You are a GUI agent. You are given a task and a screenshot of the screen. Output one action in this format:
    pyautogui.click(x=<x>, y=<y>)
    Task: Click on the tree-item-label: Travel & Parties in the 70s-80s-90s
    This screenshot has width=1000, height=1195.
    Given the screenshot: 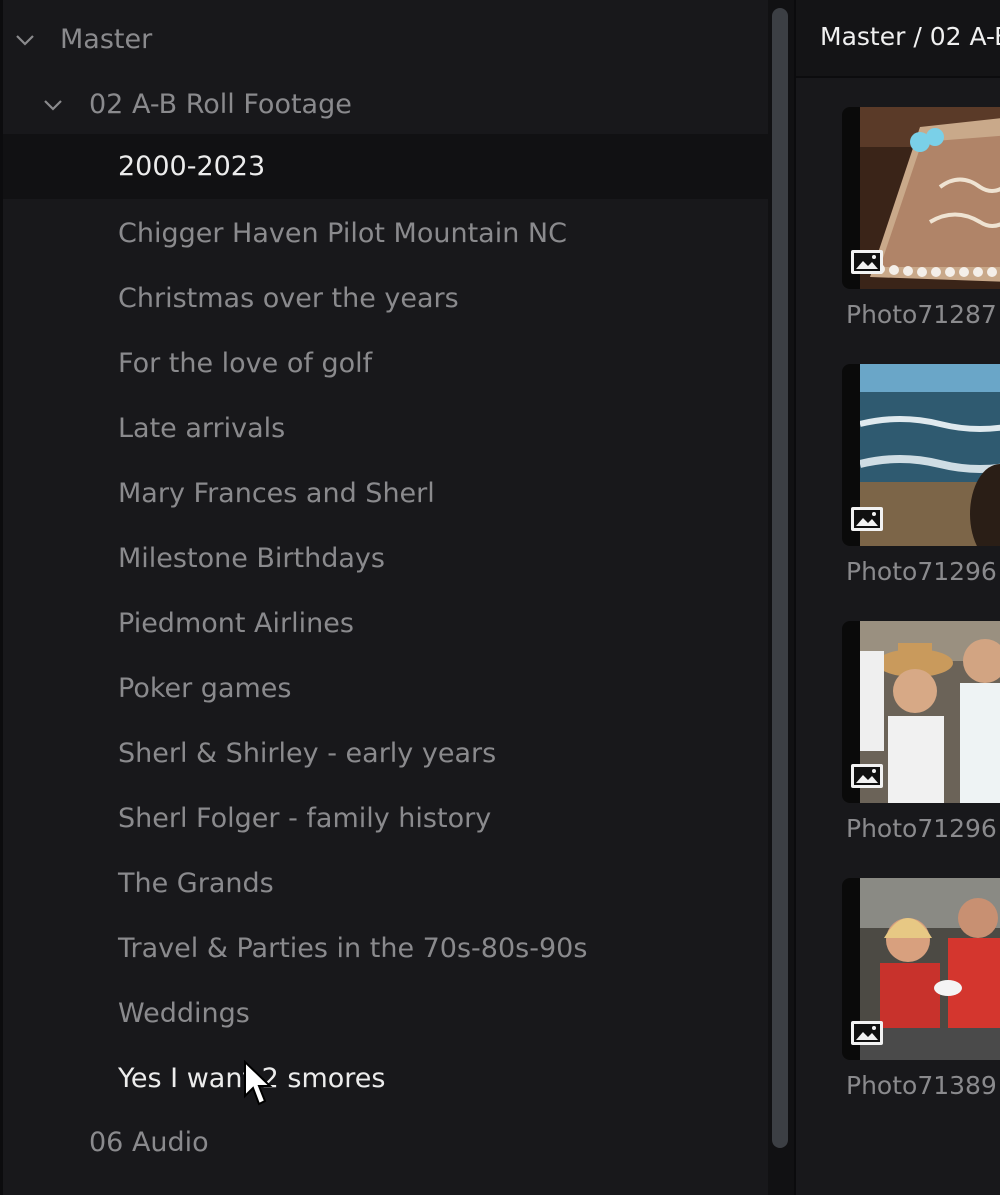 What is the action you would take?
    pyautogui.click(x=353, y=948)
    